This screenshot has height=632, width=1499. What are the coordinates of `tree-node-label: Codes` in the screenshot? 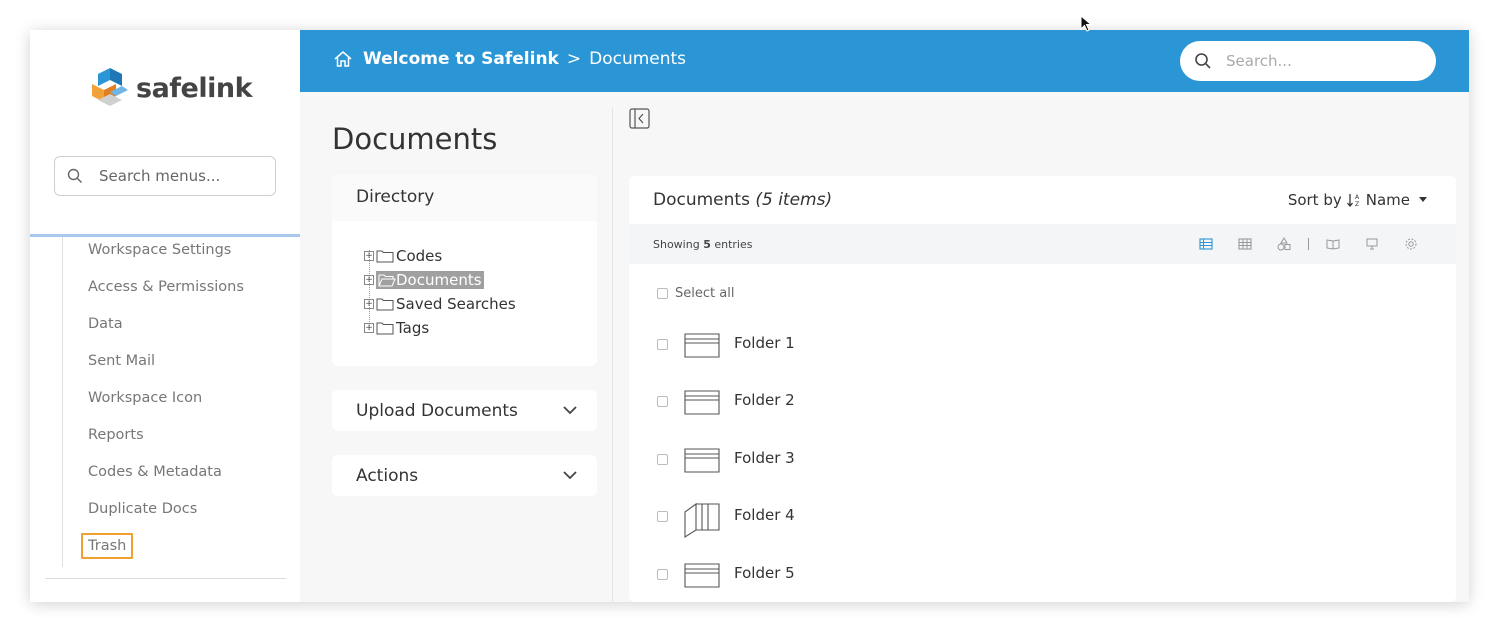 It's located at (419, 256).